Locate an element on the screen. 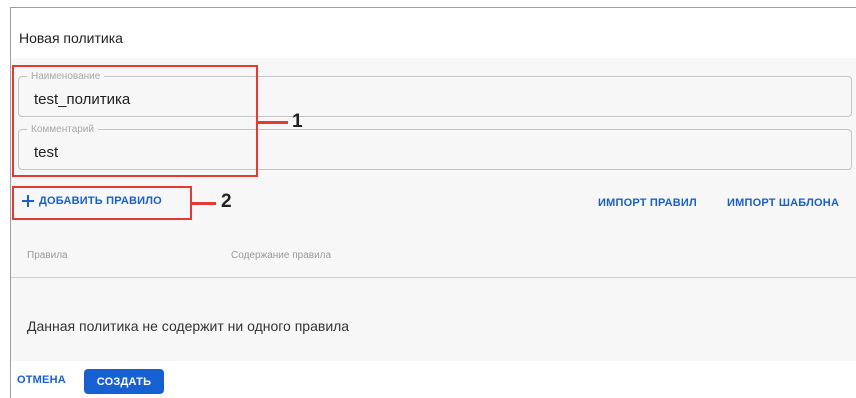 The height and width of the screenshot is (398, 856). dialog-title: Новая политика is located at coordinates (71, 38).